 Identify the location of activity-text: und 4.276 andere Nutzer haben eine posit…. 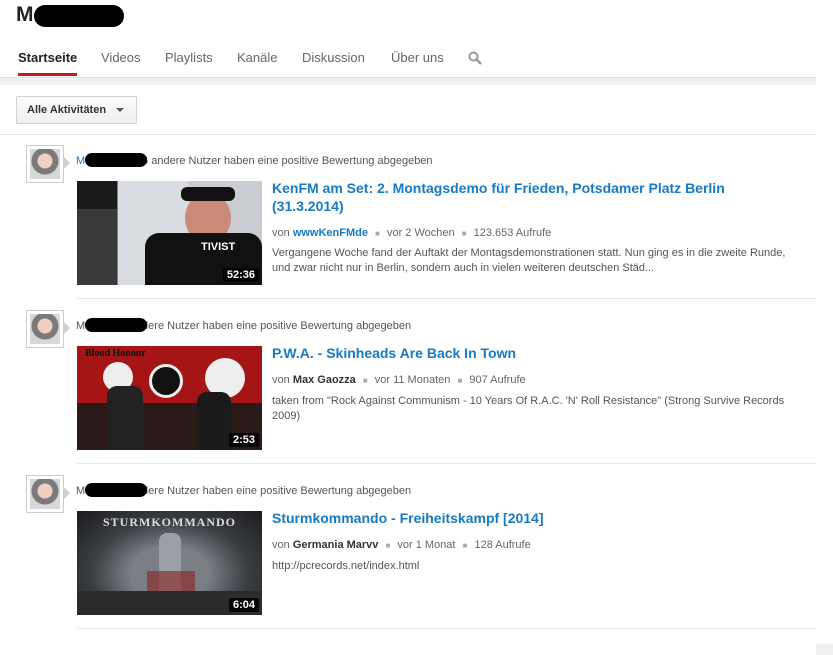
(266, 161).